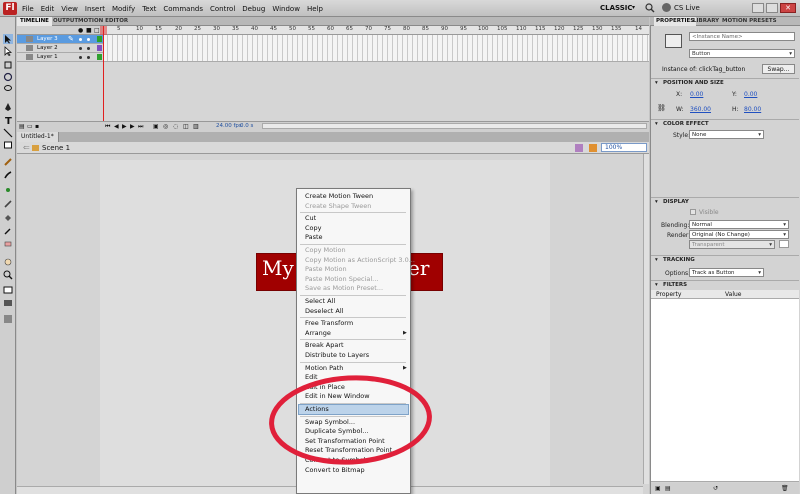 This screenshot has width=800, height=494. What do you see at coordinates (324, 345) in the screenshot?
I see `context-menu-item: Break Apart` at bounding box center [324, 345].